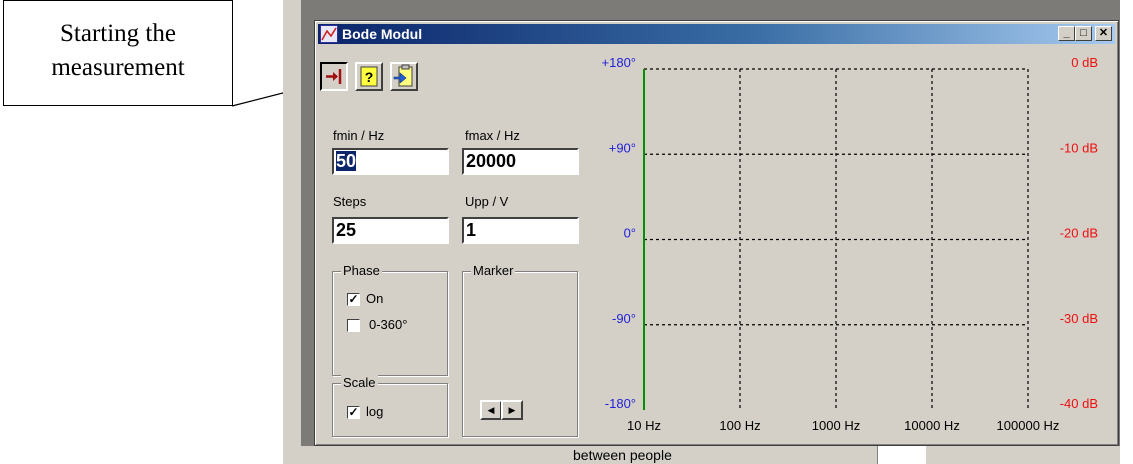 The image size is (1133, 464). I want to click on phase-tick-label: +180°, so click(619, 62).